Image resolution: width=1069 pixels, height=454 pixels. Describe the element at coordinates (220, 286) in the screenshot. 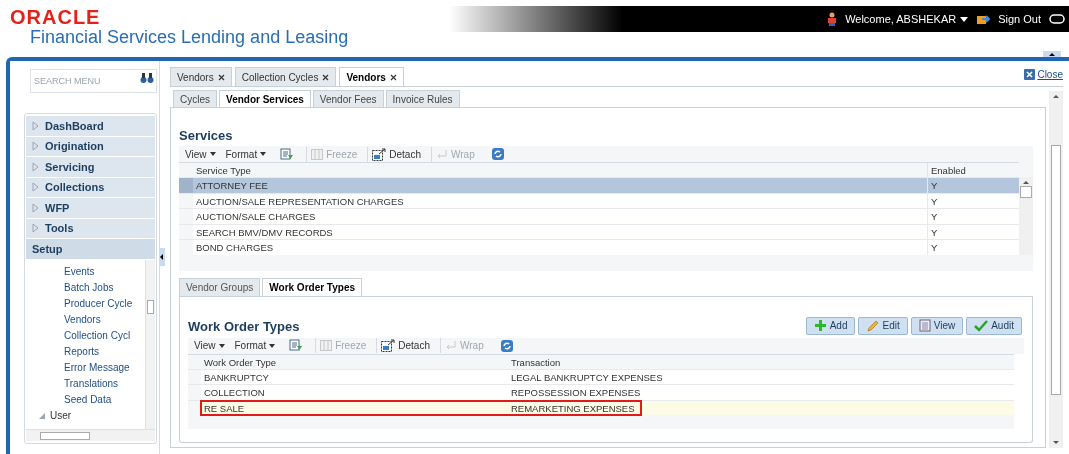

I see `section-tab: Vendor Groups` at that location.